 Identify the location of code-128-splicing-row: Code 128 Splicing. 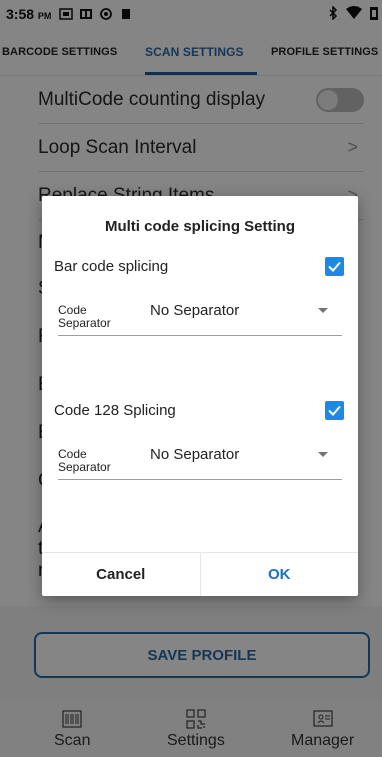
(199, 410).